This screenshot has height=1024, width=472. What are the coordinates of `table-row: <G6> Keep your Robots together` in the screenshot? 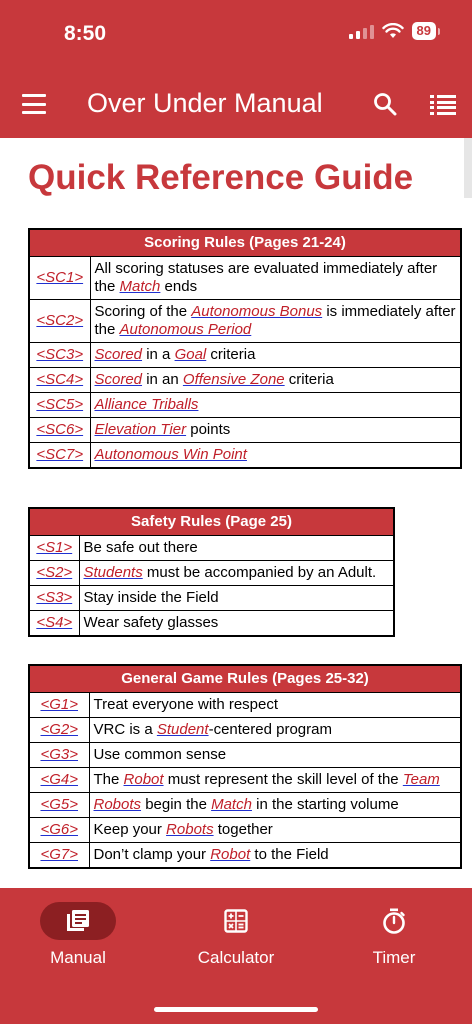 It's located at (245, 829).